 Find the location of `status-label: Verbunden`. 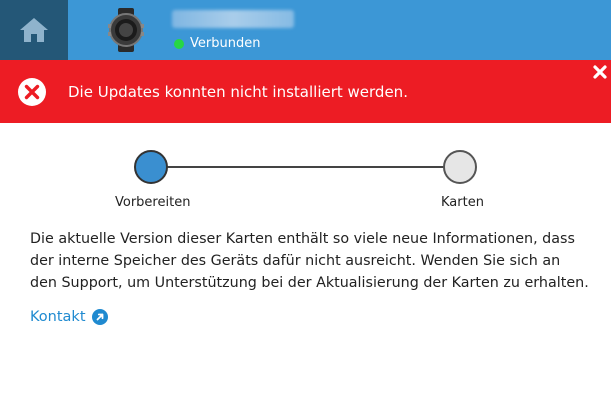

status-label: Verbunden is located at coordinates (225, 43).